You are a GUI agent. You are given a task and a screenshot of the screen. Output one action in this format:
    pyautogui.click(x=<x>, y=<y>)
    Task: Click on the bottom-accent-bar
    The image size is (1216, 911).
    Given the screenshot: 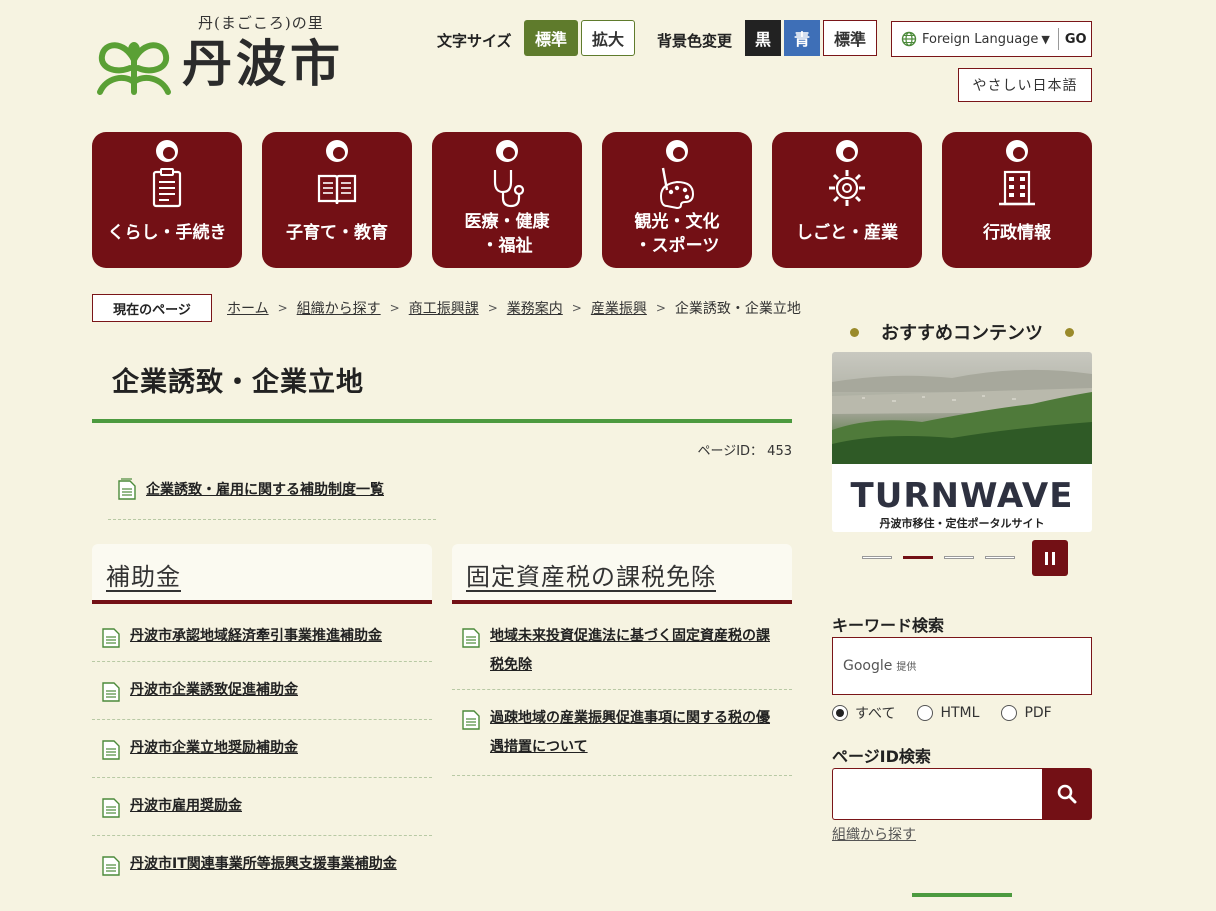 What is the action you would take?
    pyautogui.click(x=962, y=895)
    